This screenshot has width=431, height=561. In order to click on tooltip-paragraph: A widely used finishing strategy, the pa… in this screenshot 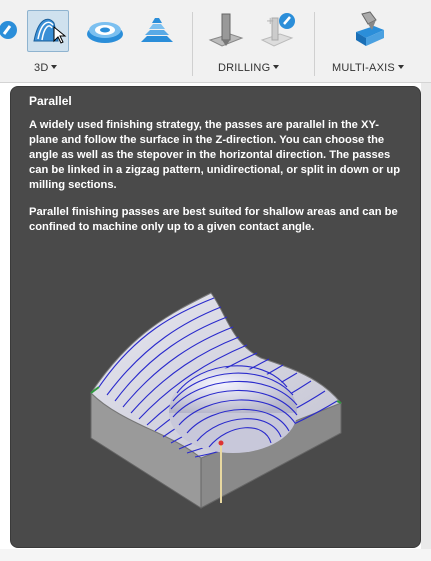, I will do `click(215, 155)`.